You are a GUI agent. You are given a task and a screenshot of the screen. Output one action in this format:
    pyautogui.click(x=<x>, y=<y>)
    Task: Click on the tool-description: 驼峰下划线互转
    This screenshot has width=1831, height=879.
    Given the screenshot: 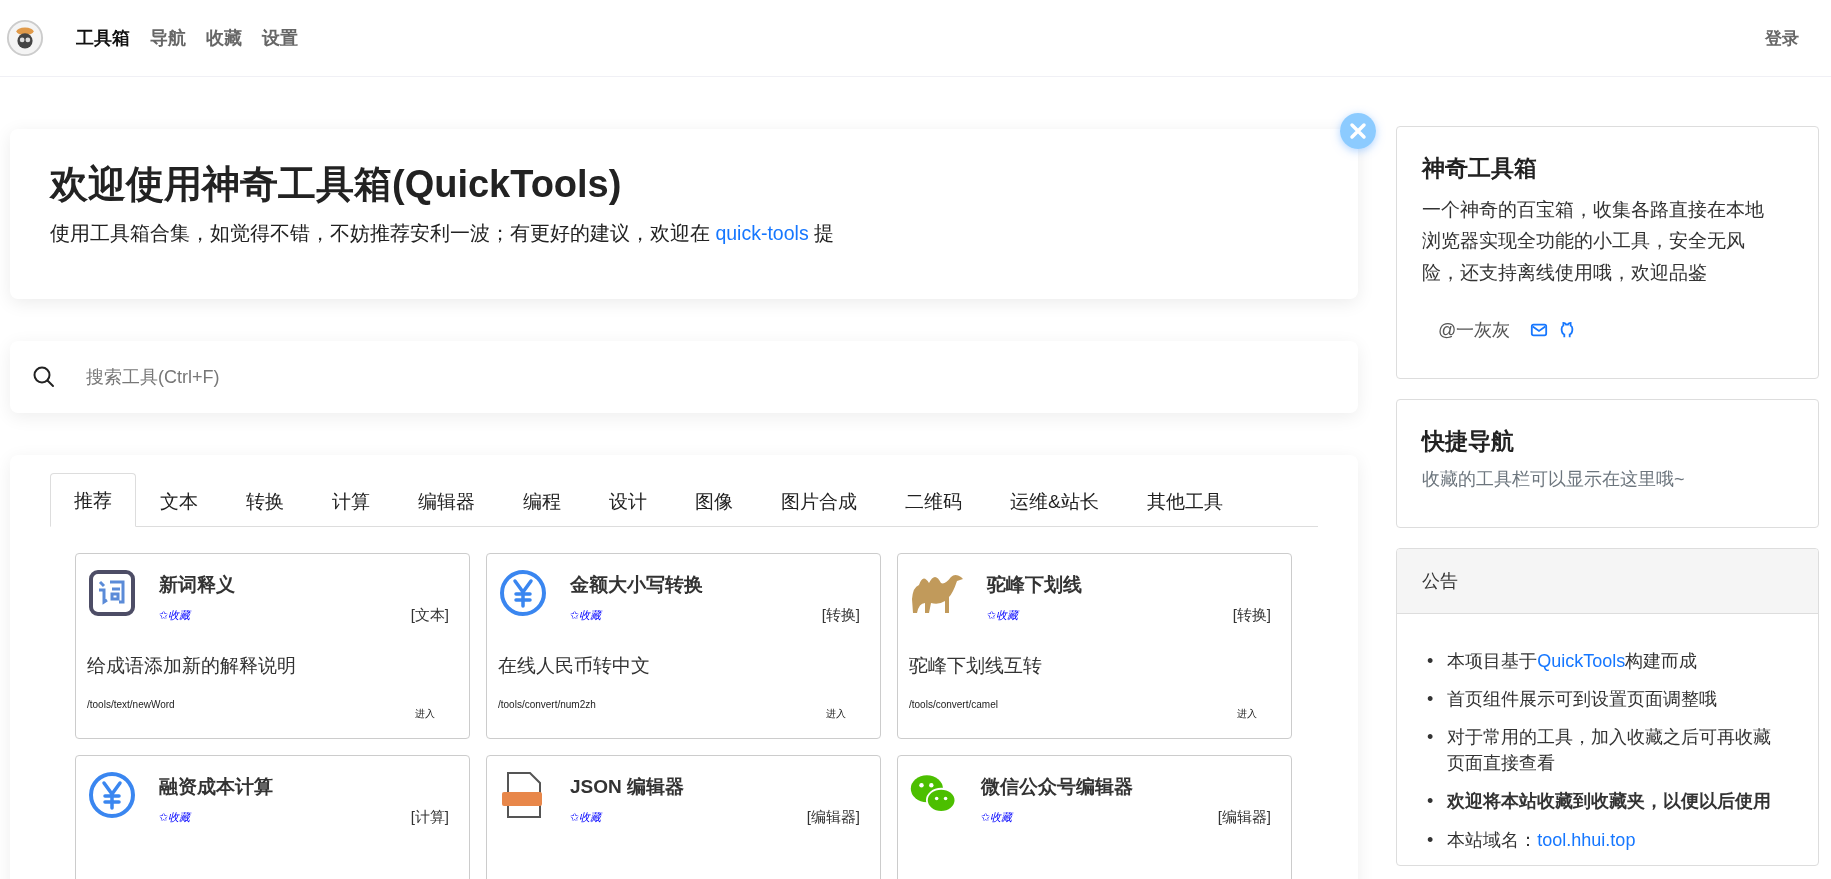 What is the action you would take?
    pyautogui.click(x=976, y=666)
    